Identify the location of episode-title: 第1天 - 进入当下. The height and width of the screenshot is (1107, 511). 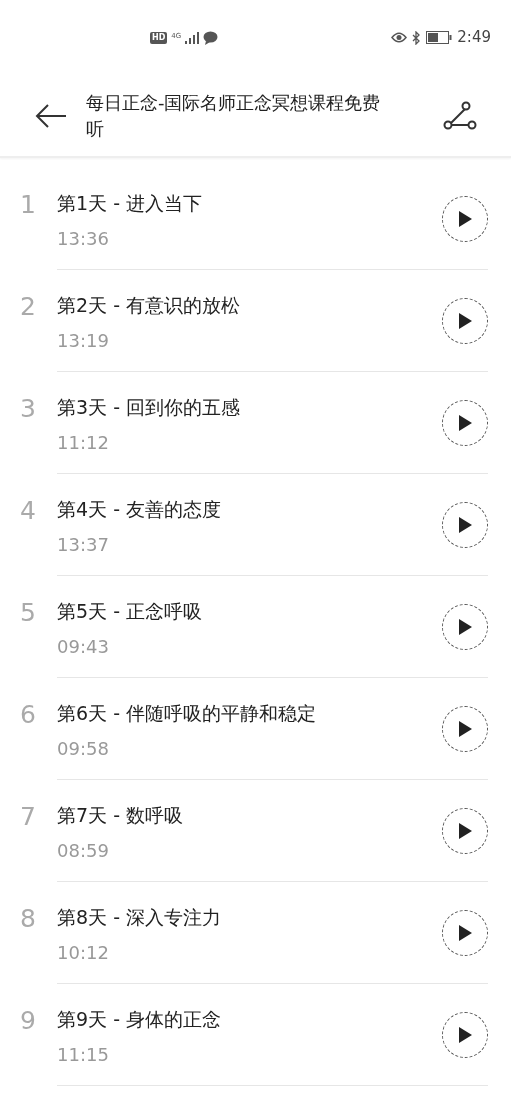
(249, 202).